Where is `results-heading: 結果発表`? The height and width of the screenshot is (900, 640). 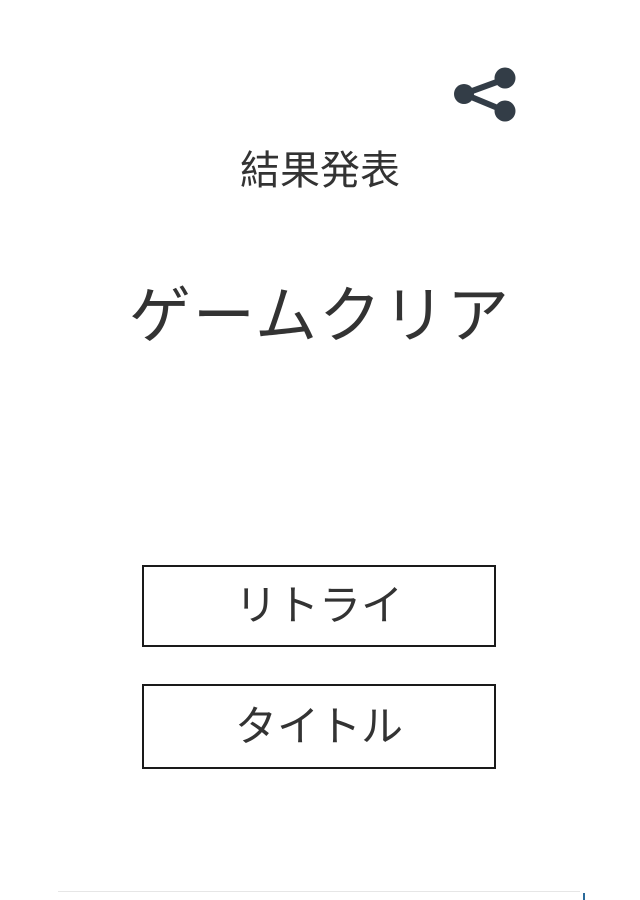 results-heading: 結果発表 is located at coordinates (320, 171).